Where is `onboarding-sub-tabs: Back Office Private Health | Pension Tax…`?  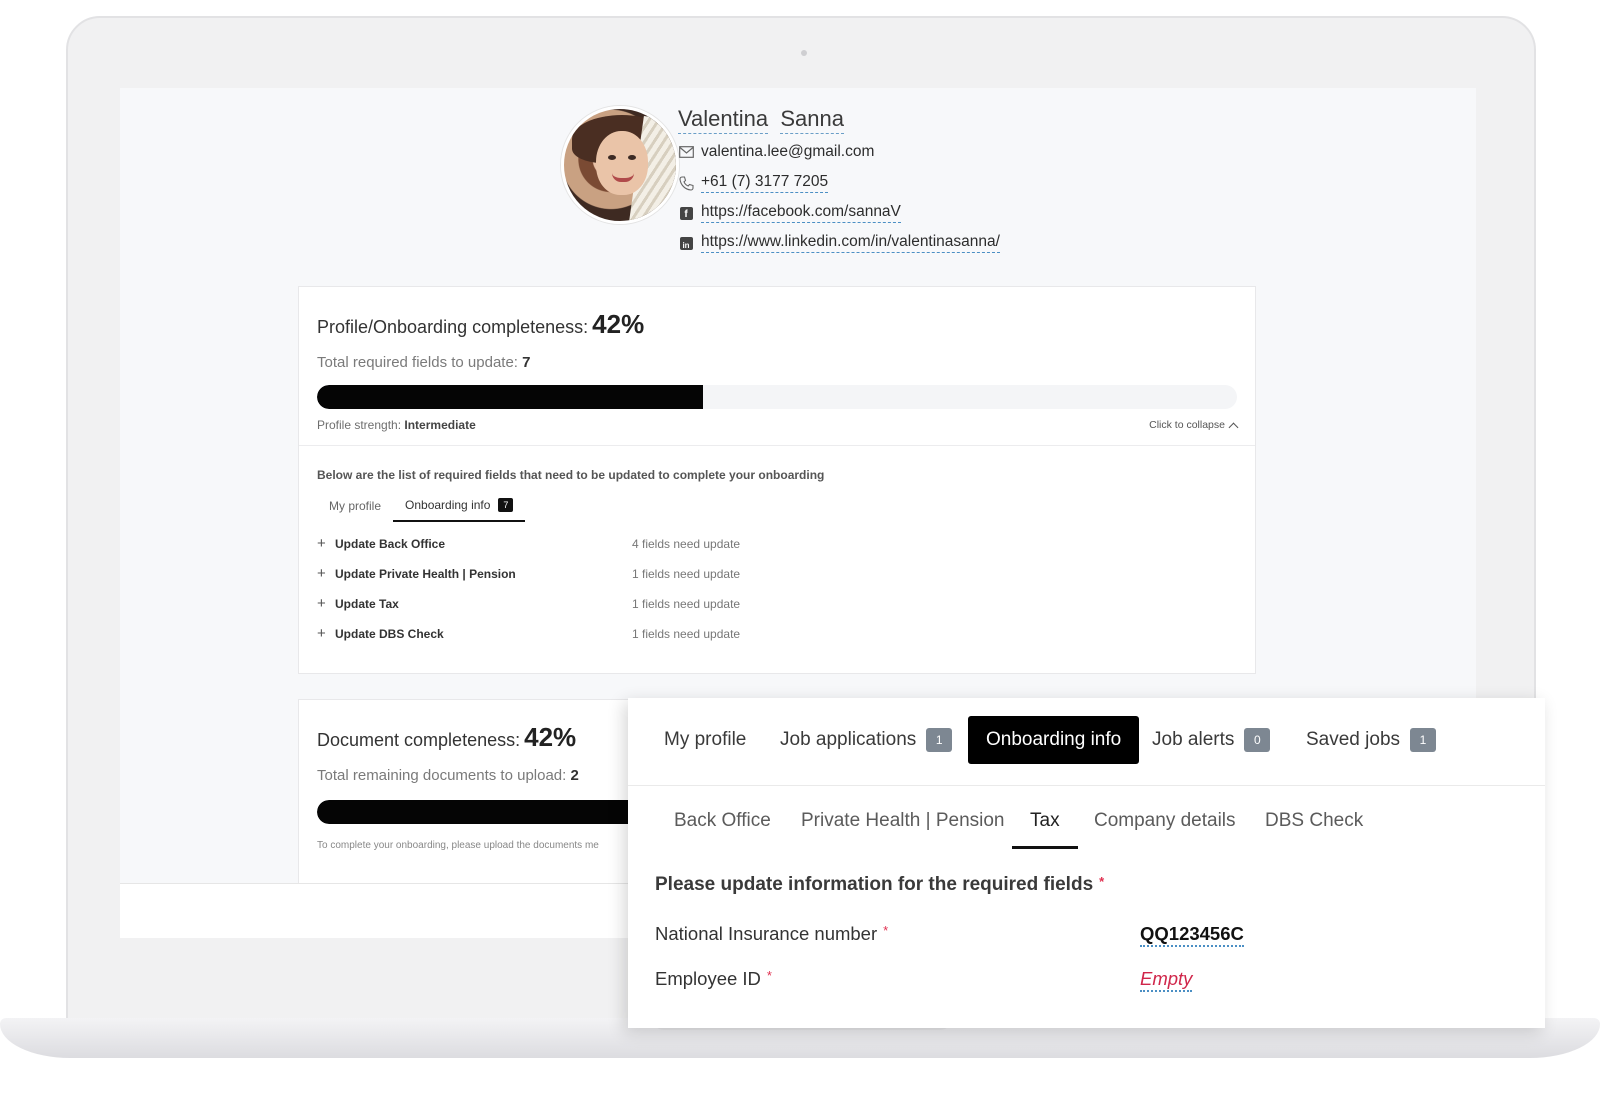 onboarding-sub-tabs: Back Office Private Health | Pension Tax… is located at coordinates (1086, 820).